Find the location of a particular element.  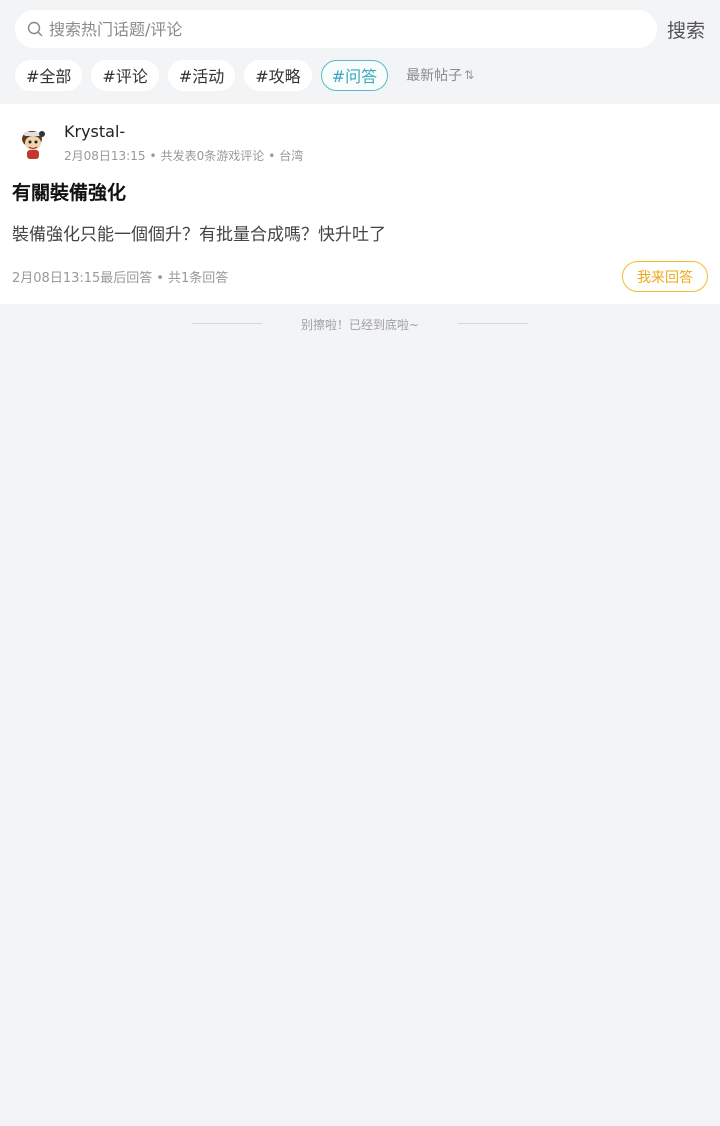

answer-button: 我来回答 is located at coordinates (665, 276).